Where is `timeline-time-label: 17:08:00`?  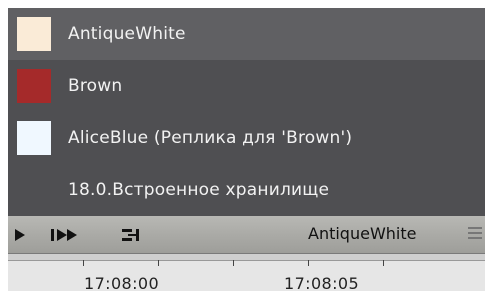
timeline-time-label: 17:08:00 is located at coordinates (122, 283).